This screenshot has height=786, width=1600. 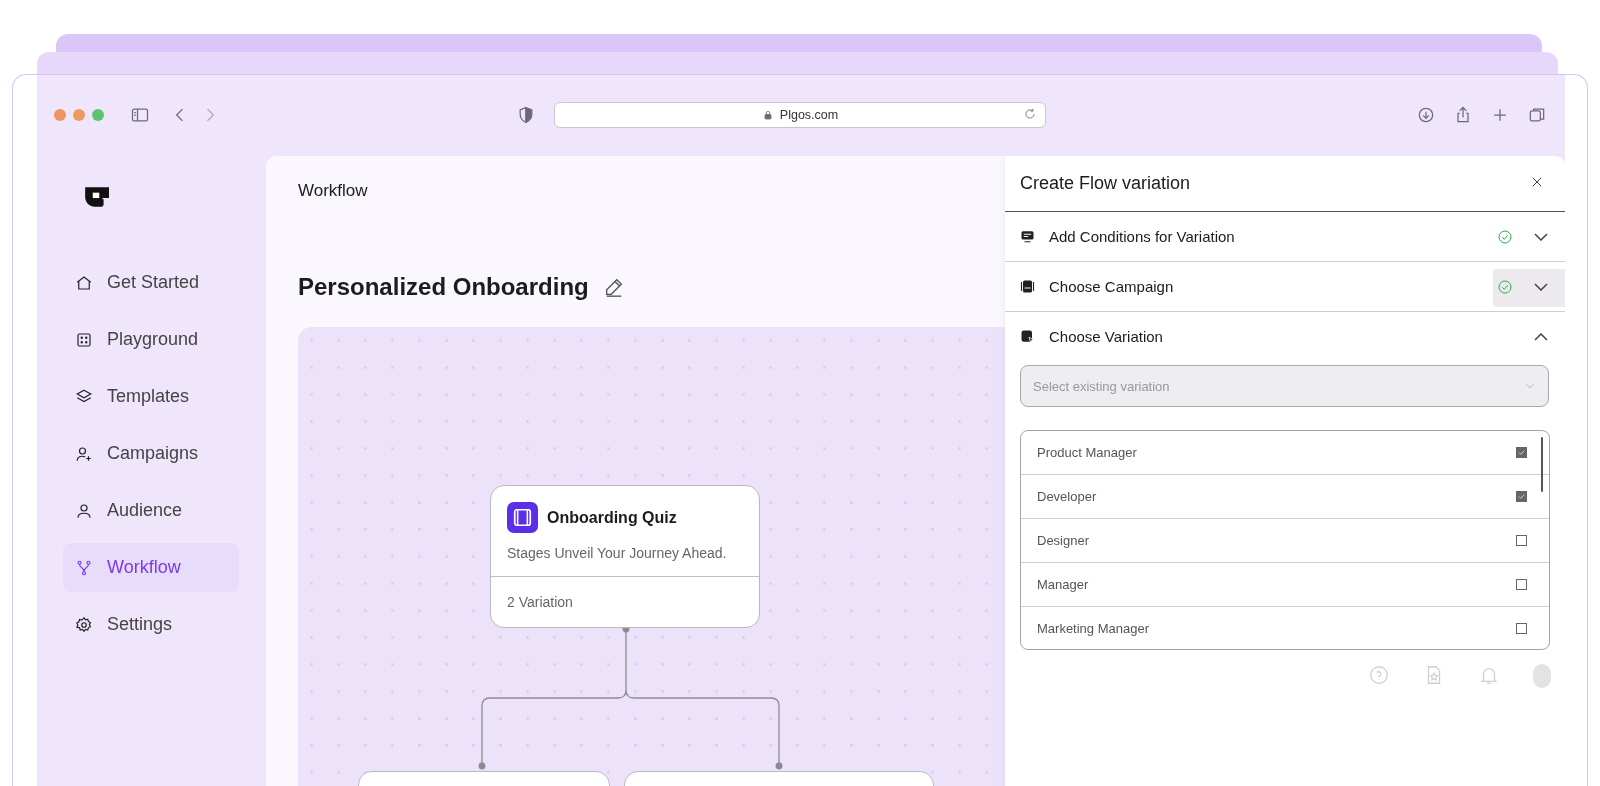 I want to click on url-text: Plgos.com, so click(x=809, y=114).